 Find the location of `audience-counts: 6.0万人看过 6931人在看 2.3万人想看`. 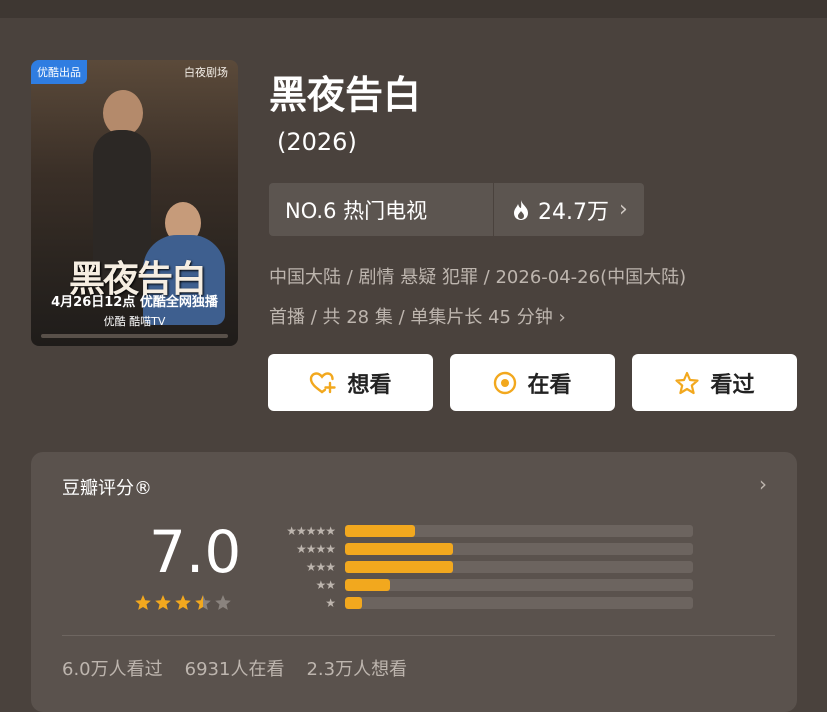

audience-counts: 6.0万人看过 6931人在看 2.3万人想看 is located at coordinates (234, 668).